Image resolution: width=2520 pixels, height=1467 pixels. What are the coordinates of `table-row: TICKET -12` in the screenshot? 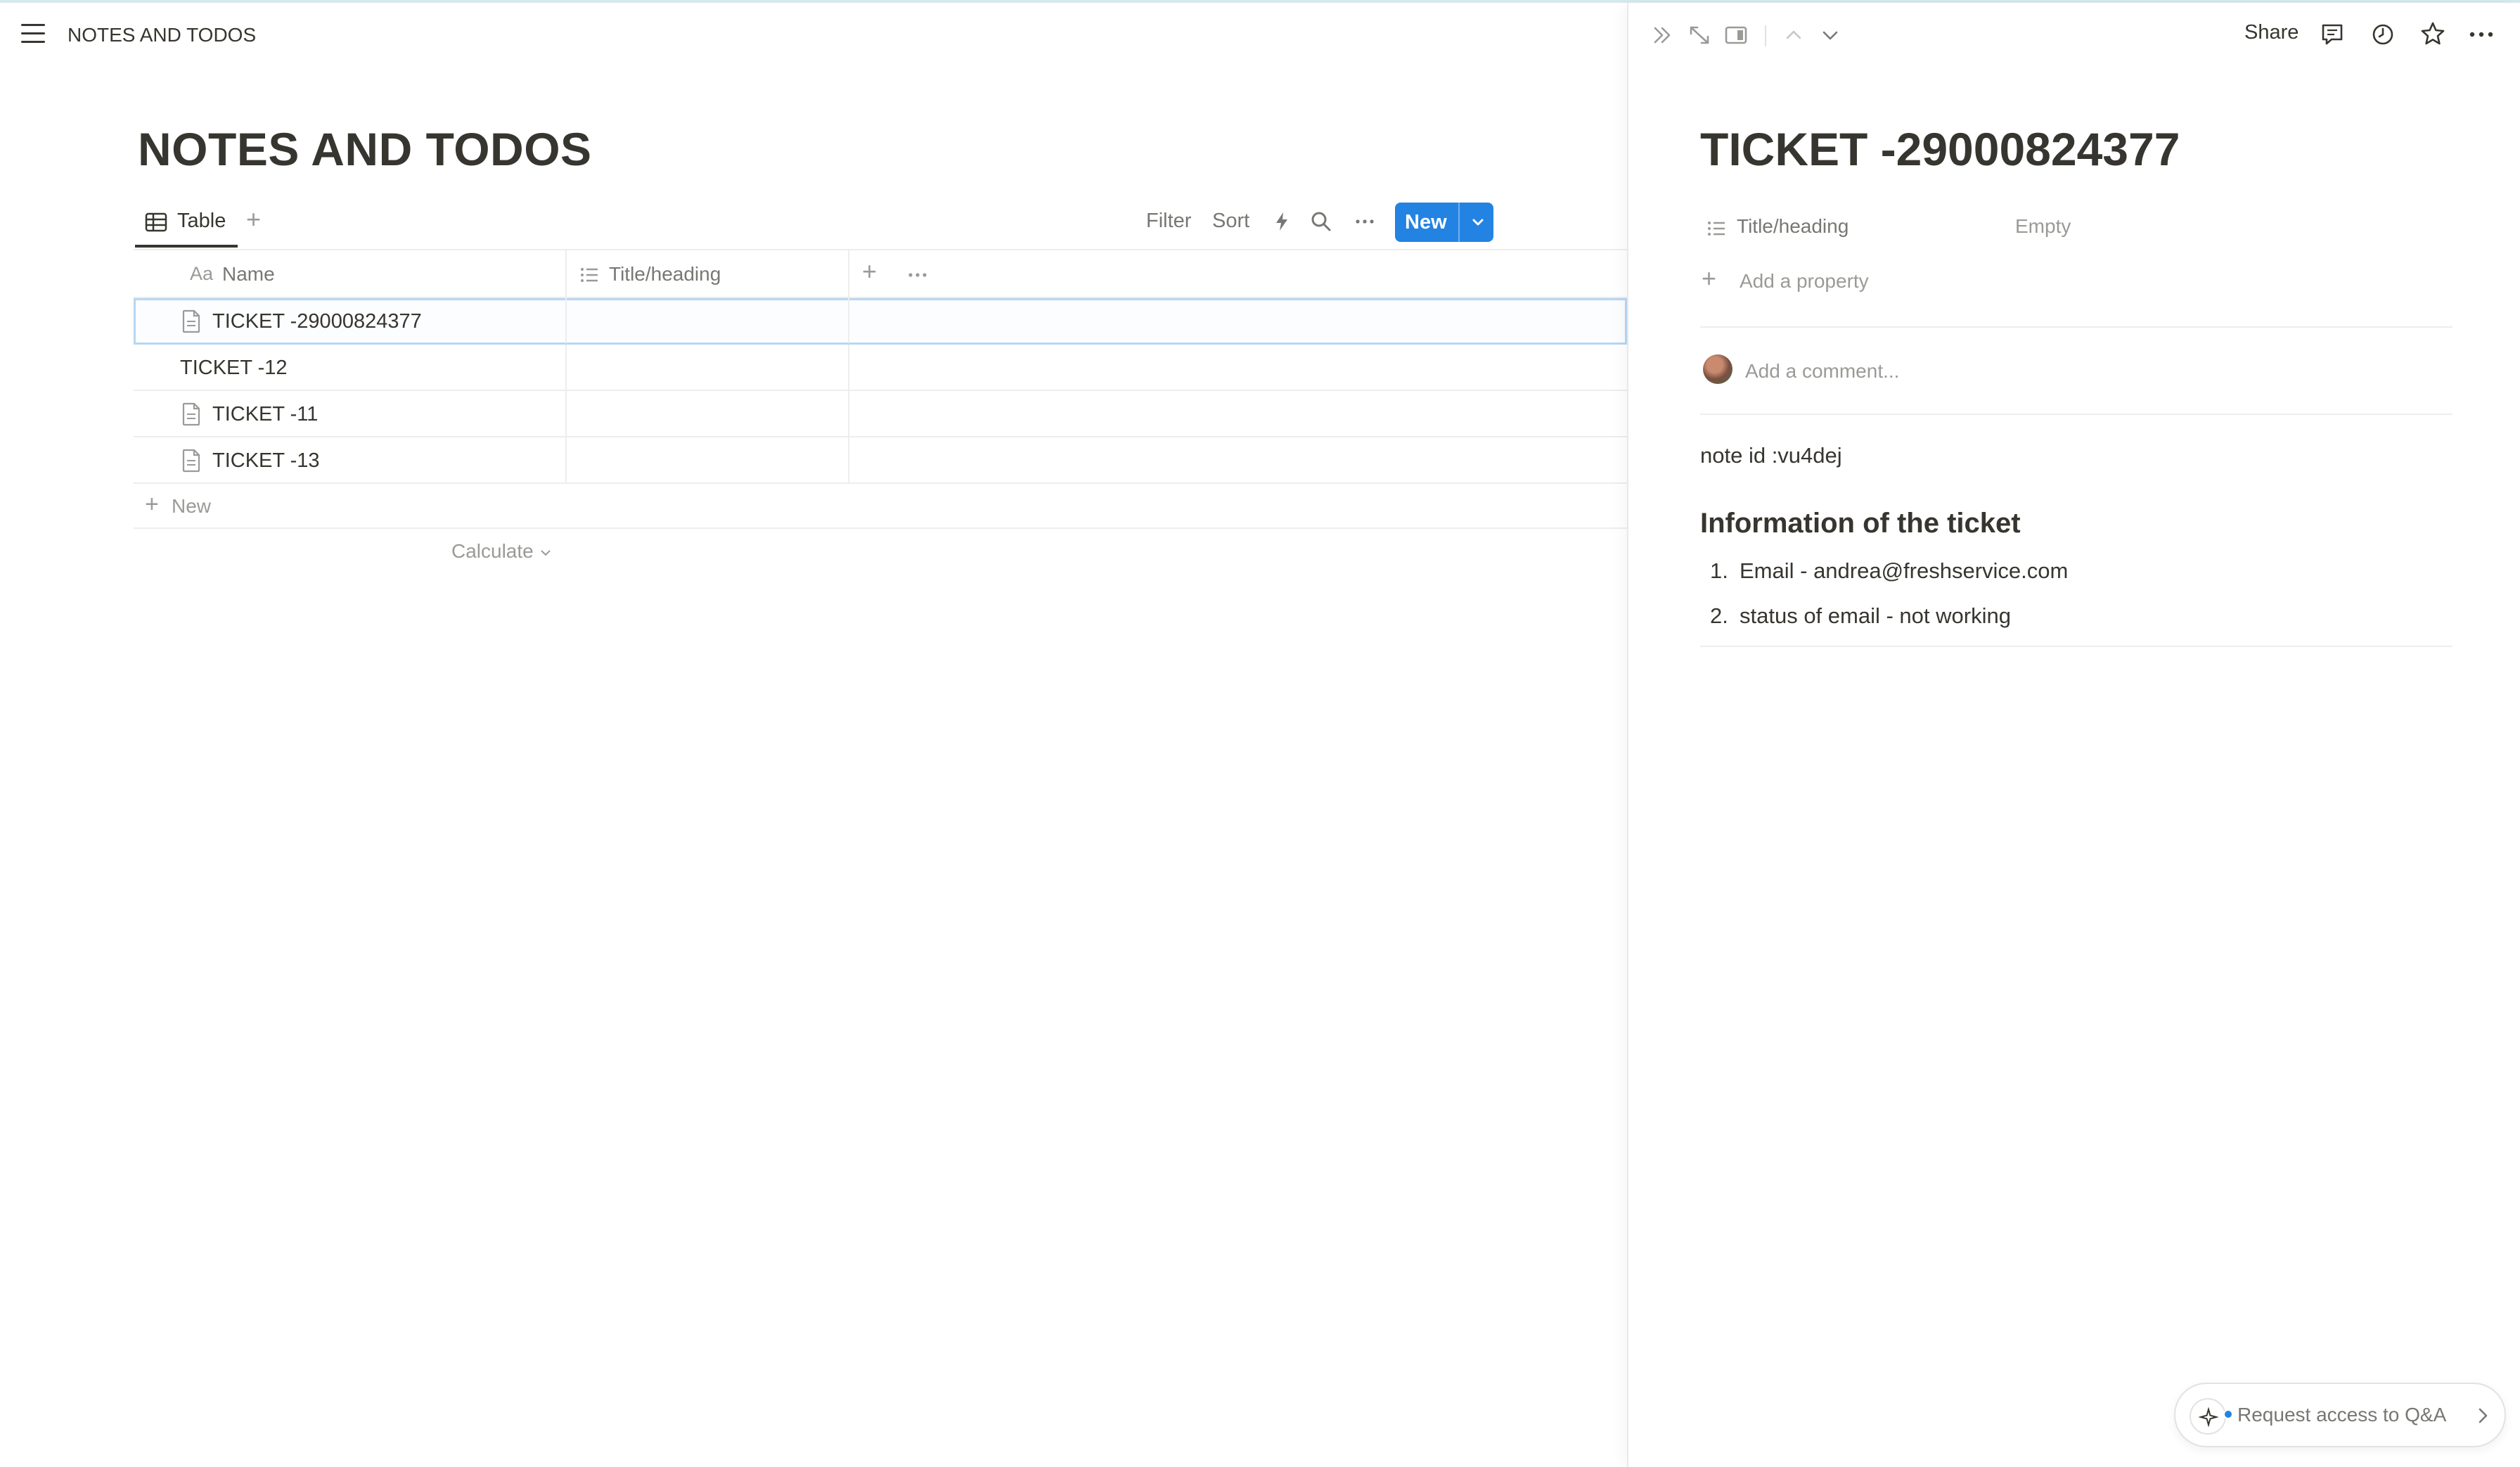 It's located at (880, 368).